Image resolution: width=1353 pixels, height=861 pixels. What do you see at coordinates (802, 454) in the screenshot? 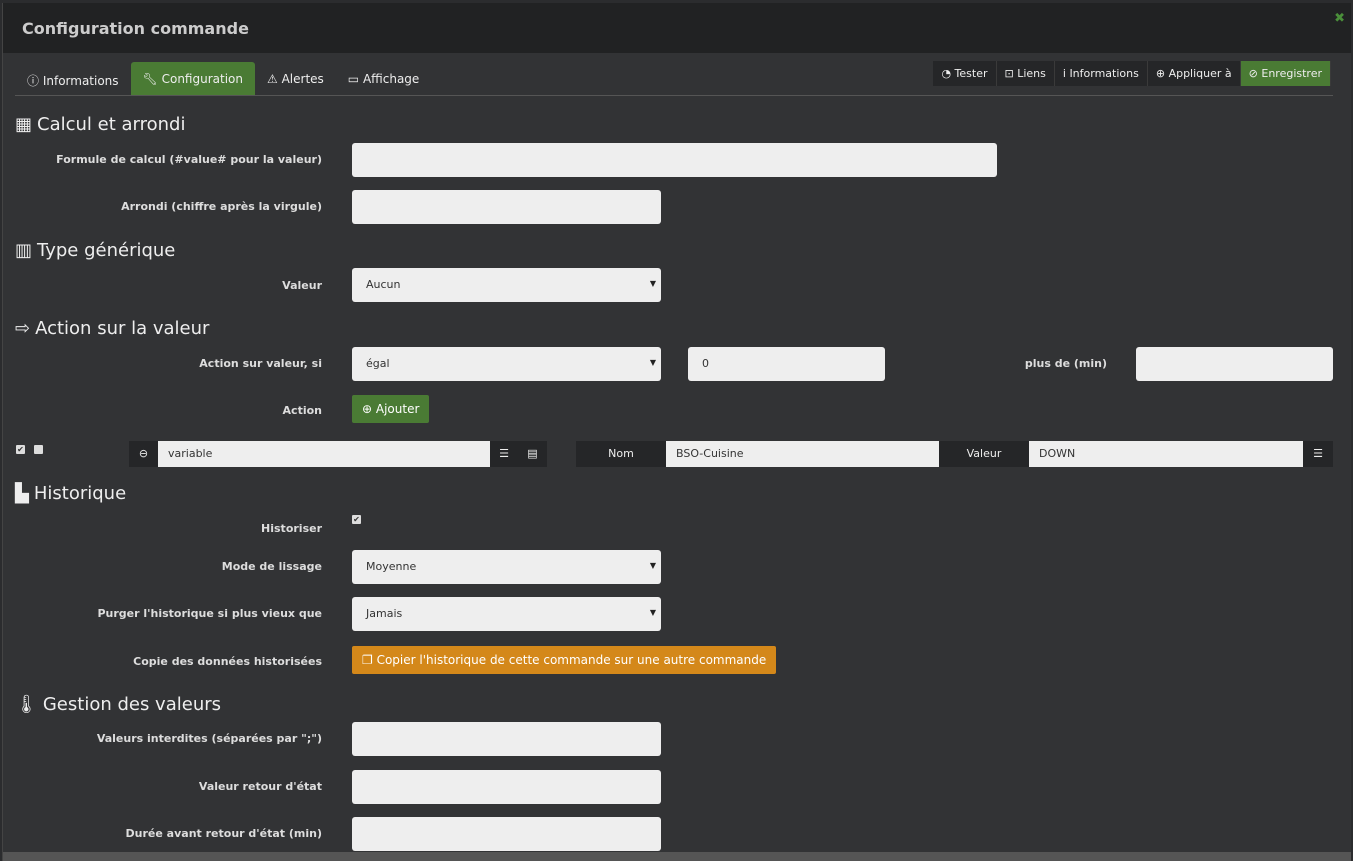
I see `name-input: BSO-Cuisine` at bounding box center [802, 454].